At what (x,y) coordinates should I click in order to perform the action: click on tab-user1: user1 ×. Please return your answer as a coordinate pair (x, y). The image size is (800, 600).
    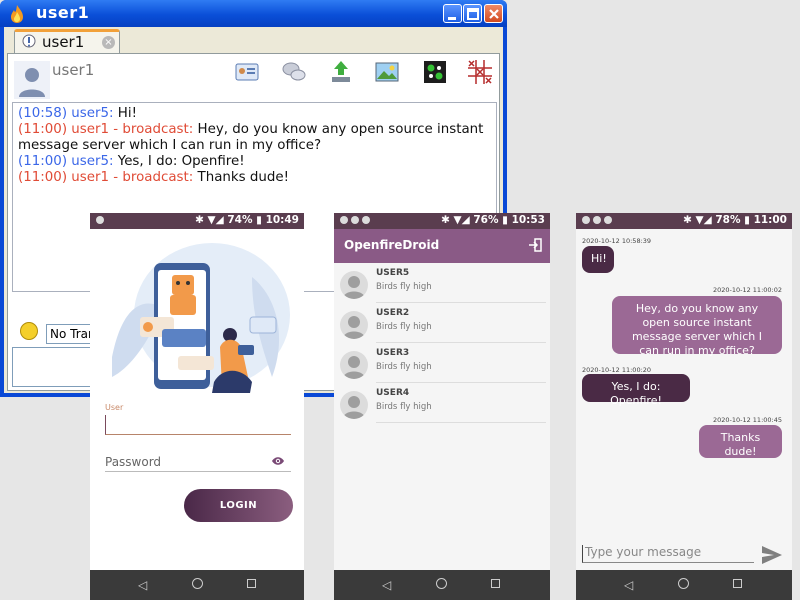
    Looking at the image, I should click on (67, 41).